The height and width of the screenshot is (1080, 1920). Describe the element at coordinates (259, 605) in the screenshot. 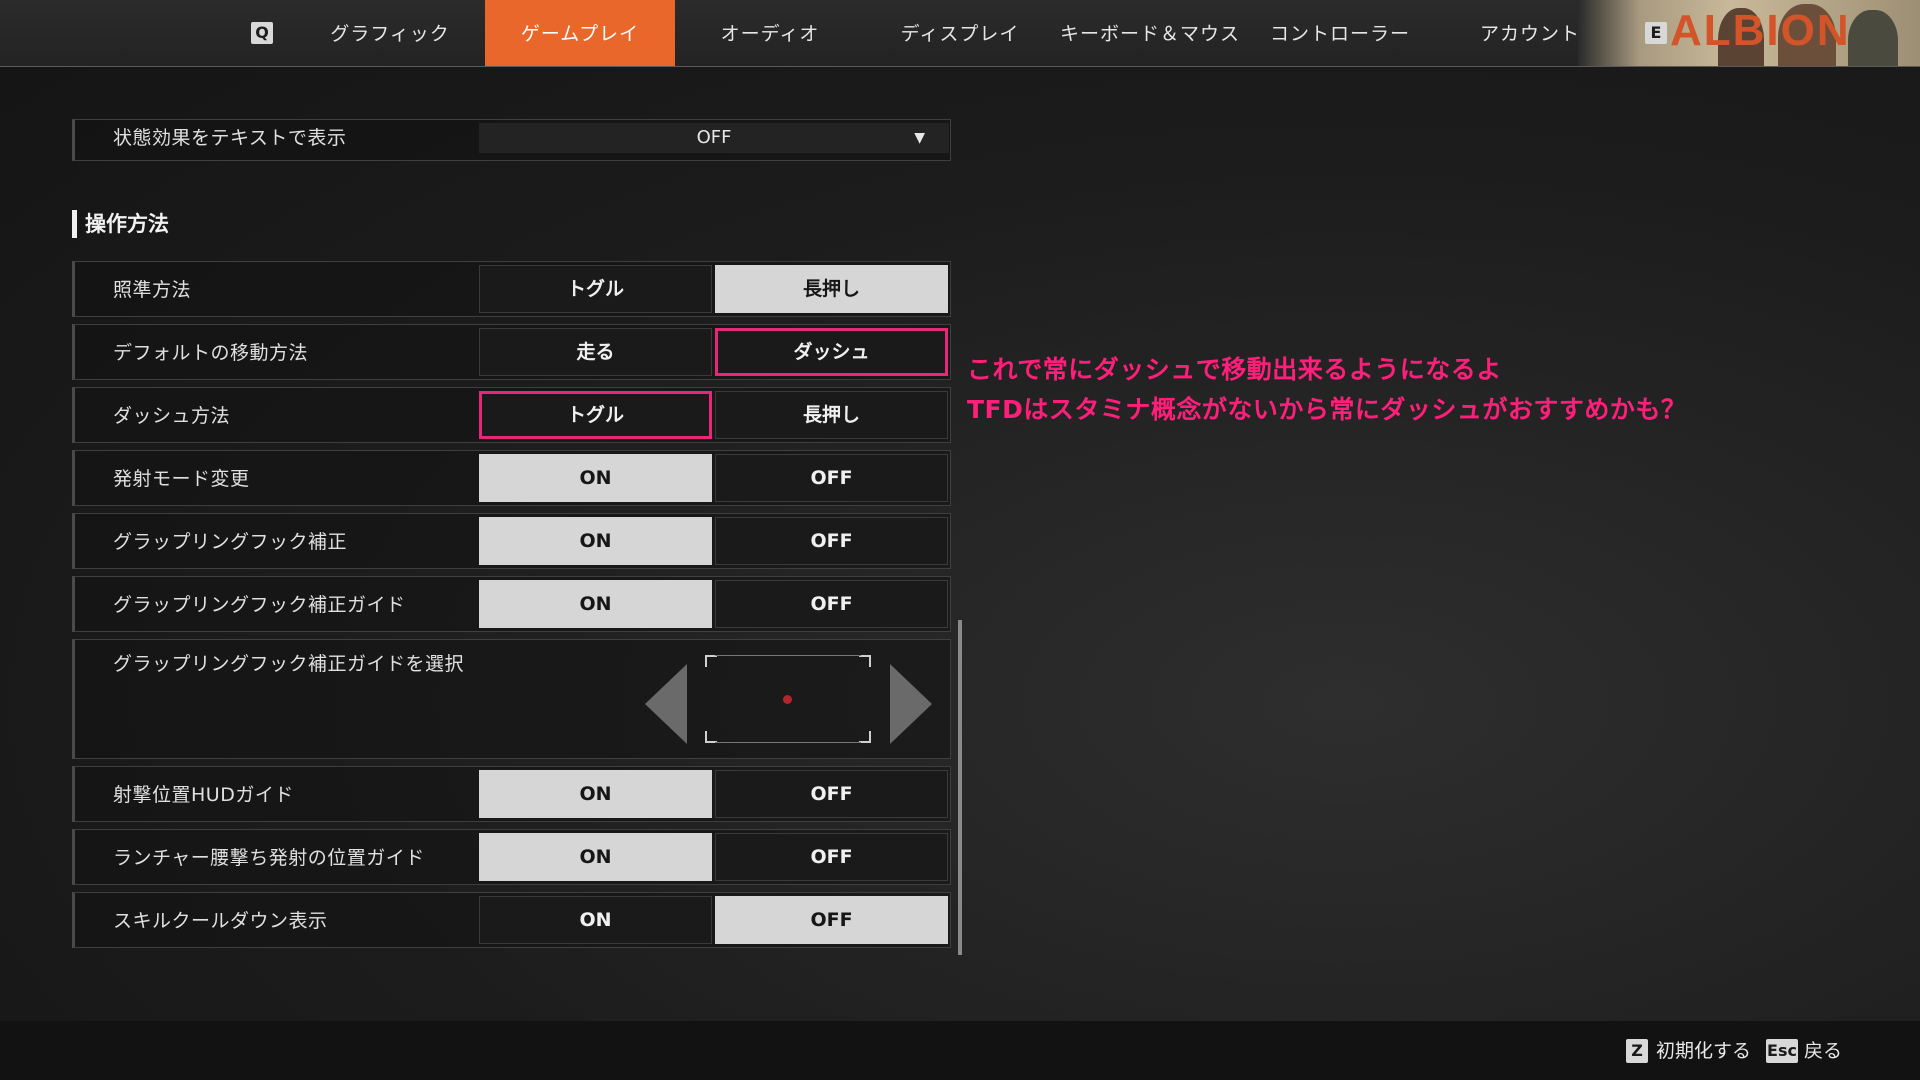

I see `setting-label: グラップリングフック補正ガイド` at that location.